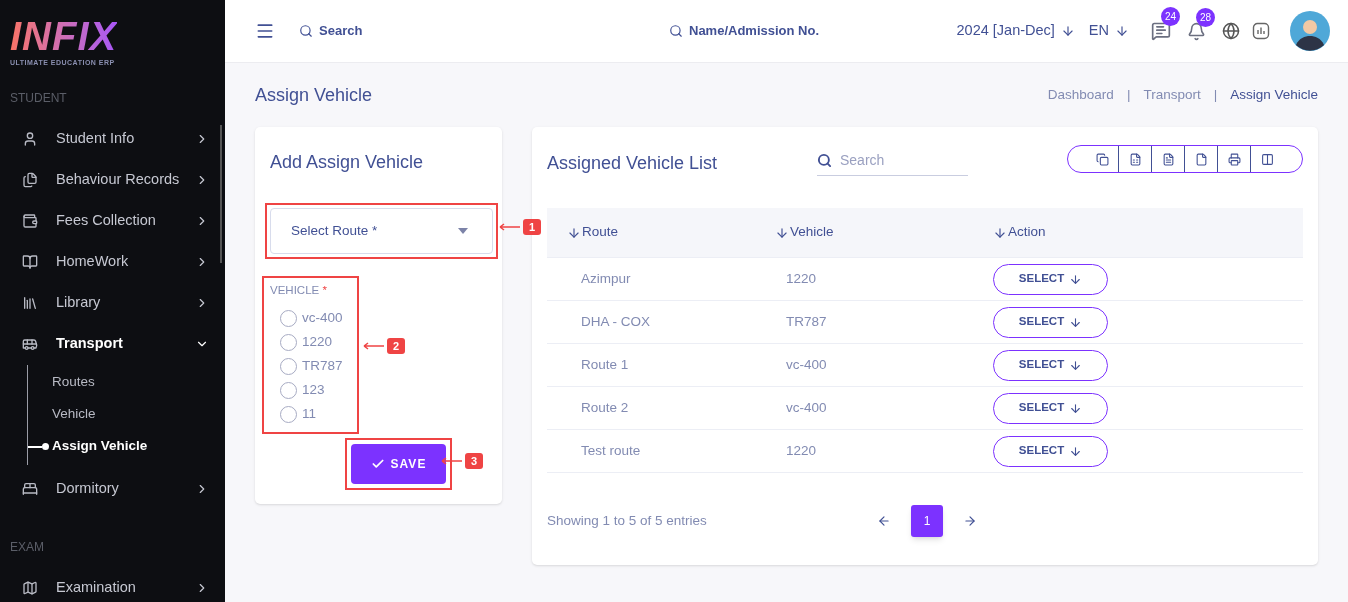 Image resolution: width=1348 pixels, height=602 pixels. What do you see at coordinates (616, 321) in the screenshot?
I see `table-cell-text: DHA - COX` at bounding box center [616, 321].